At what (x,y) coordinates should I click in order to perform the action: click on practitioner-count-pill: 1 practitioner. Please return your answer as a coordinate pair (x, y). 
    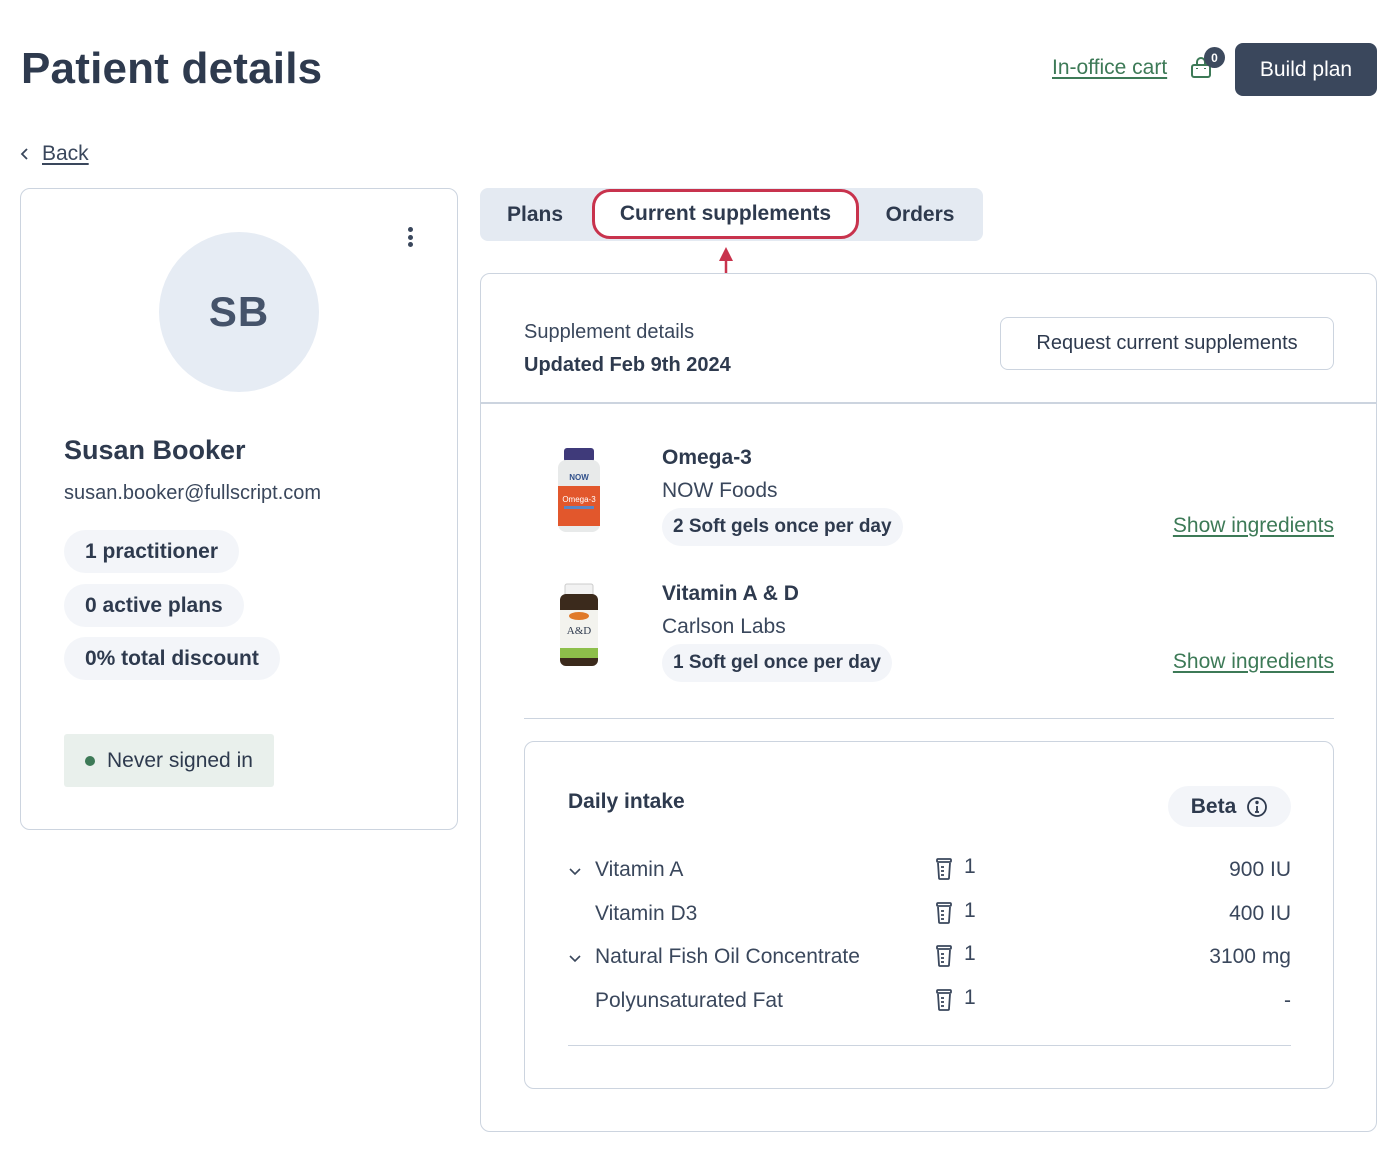
    Looking at the image, I should click on (152, 551).